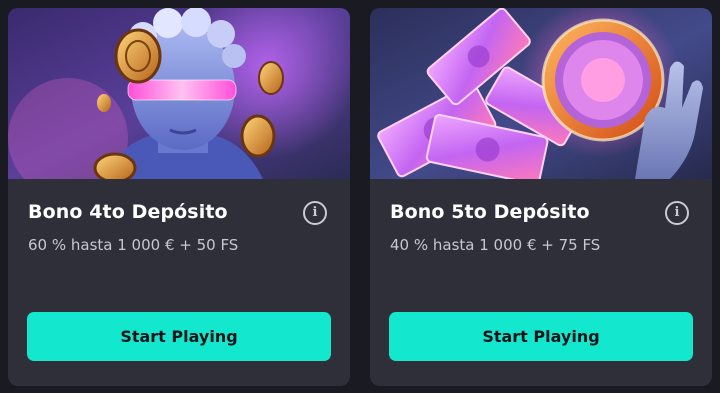 This screenshot has height=393, width=720. Describe the element at coordinates (128, 212) in the screenshot. I see `card-title: Bono 4to Depósito` at that location.